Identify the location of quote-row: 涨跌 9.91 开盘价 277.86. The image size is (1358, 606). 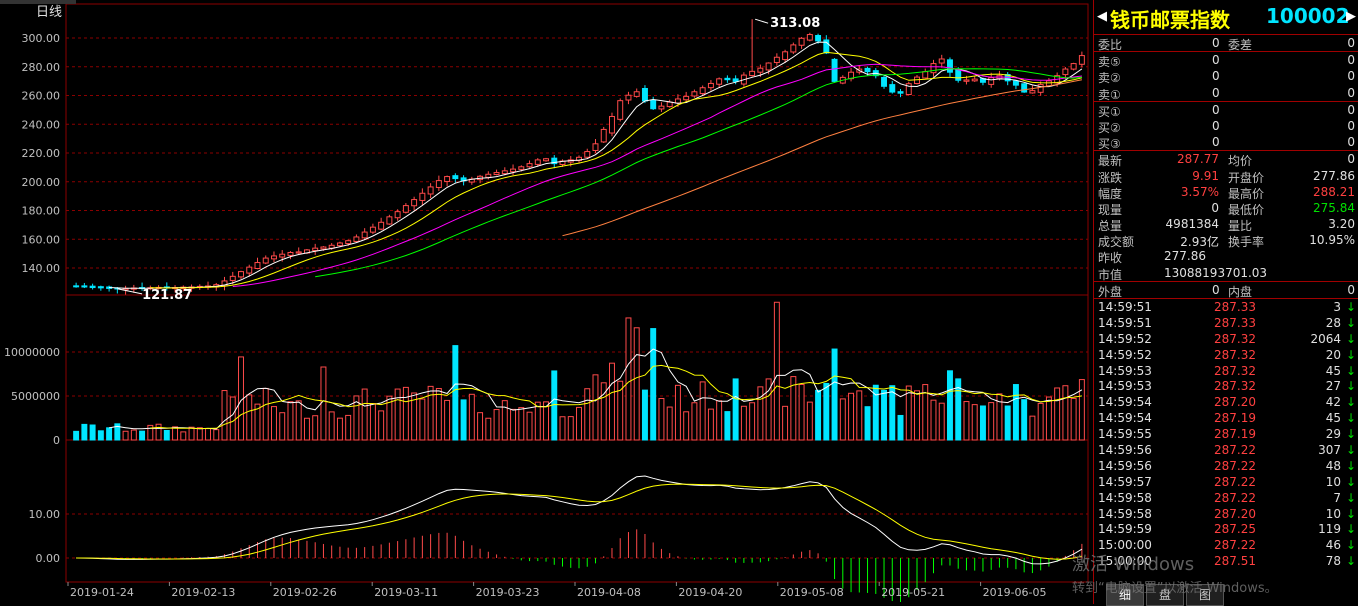
(1226, 176).